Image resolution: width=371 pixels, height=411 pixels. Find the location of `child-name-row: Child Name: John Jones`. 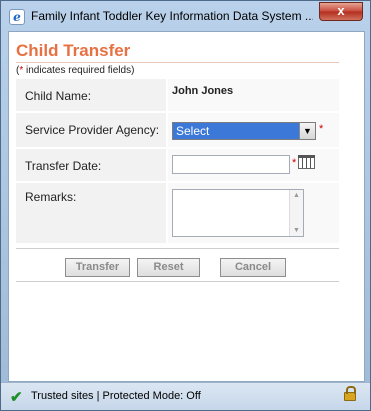

child-name-row: Child Name: John Jones is located at coordinates (177, 95).